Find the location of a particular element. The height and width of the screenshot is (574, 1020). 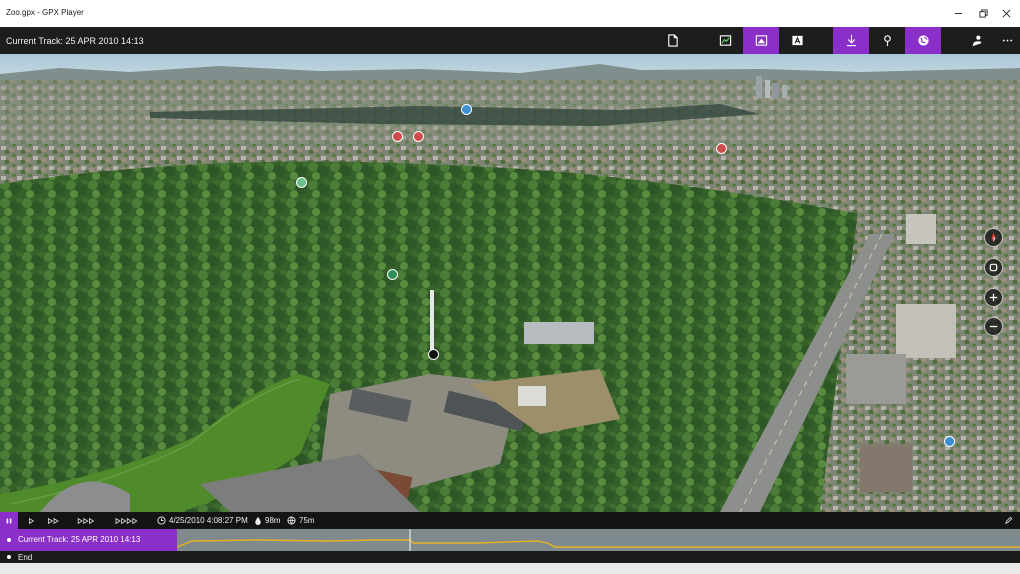

play-speed-3-button is located at coordinates (87, 520).